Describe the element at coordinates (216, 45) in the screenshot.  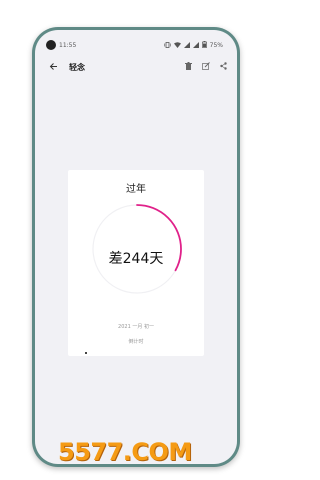
I see `battery-percent: 75%` at that location.